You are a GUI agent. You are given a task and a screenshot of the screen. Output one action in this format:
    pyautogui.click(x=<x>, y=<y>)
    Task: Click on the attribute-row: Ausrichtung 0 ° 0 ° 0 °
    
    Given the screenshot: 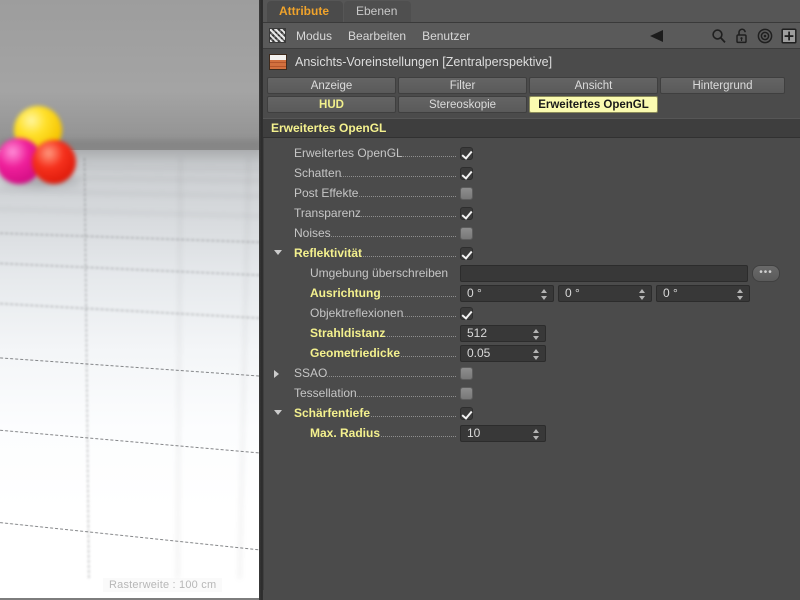 What is the action you would take?
    pyautogui.click(x=532, y=293)
    